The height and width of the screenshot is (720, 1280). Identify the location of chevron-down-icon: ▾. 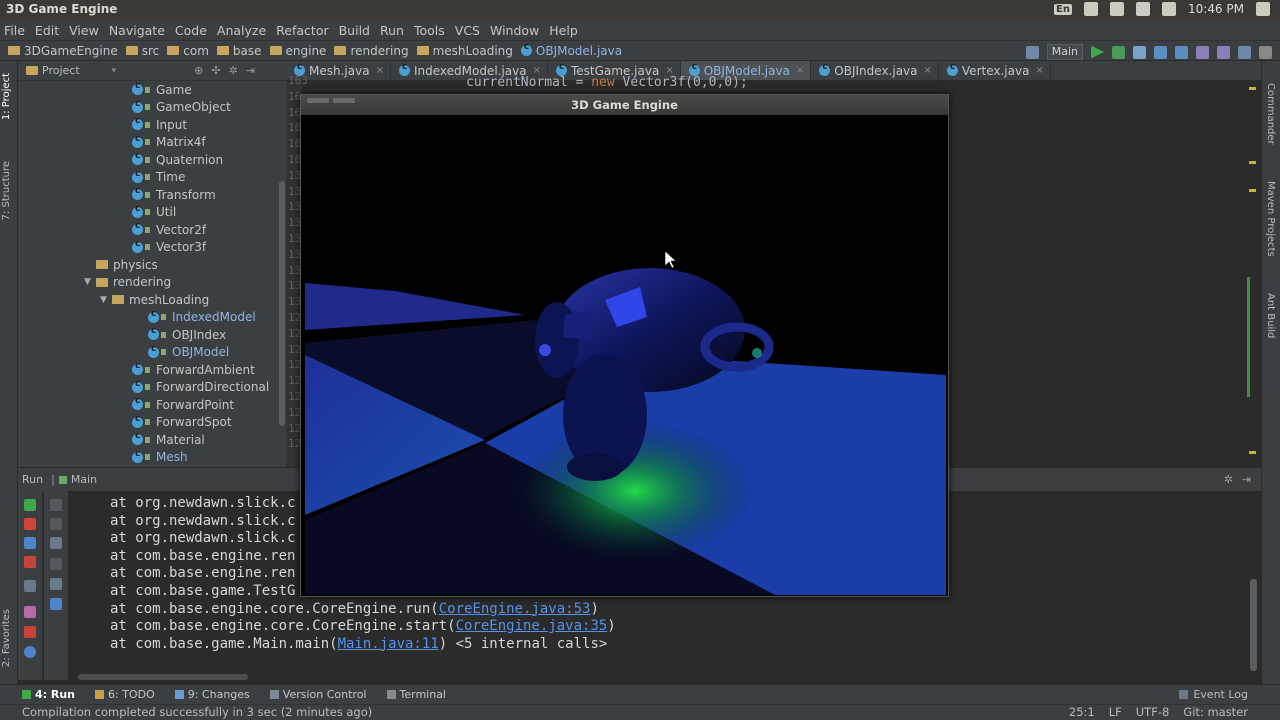
(114, 71).